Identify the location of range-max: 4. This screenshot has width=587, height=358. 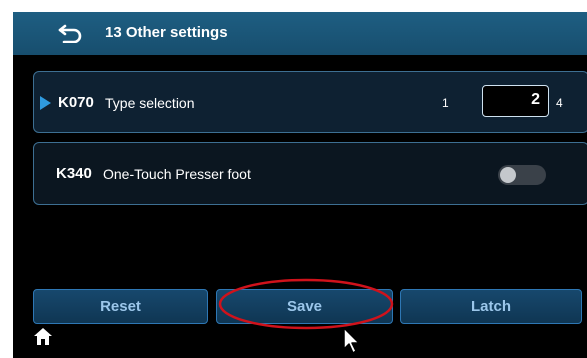
(559, 103).